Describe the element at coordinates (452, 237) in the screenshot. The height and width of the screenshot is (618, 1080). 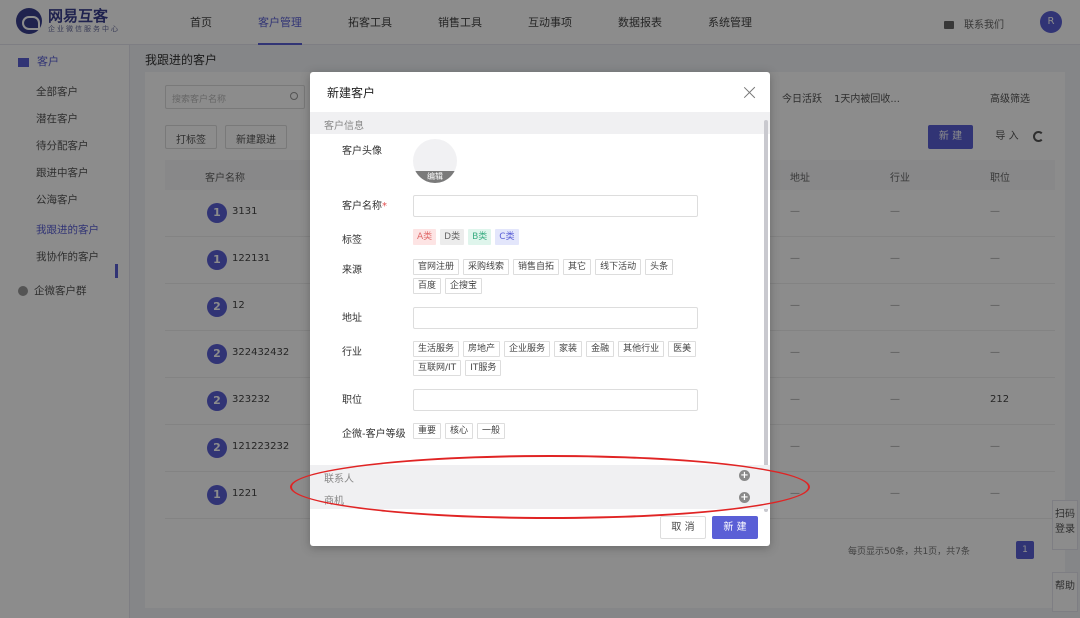
I see `tag-d: D类` at that location.